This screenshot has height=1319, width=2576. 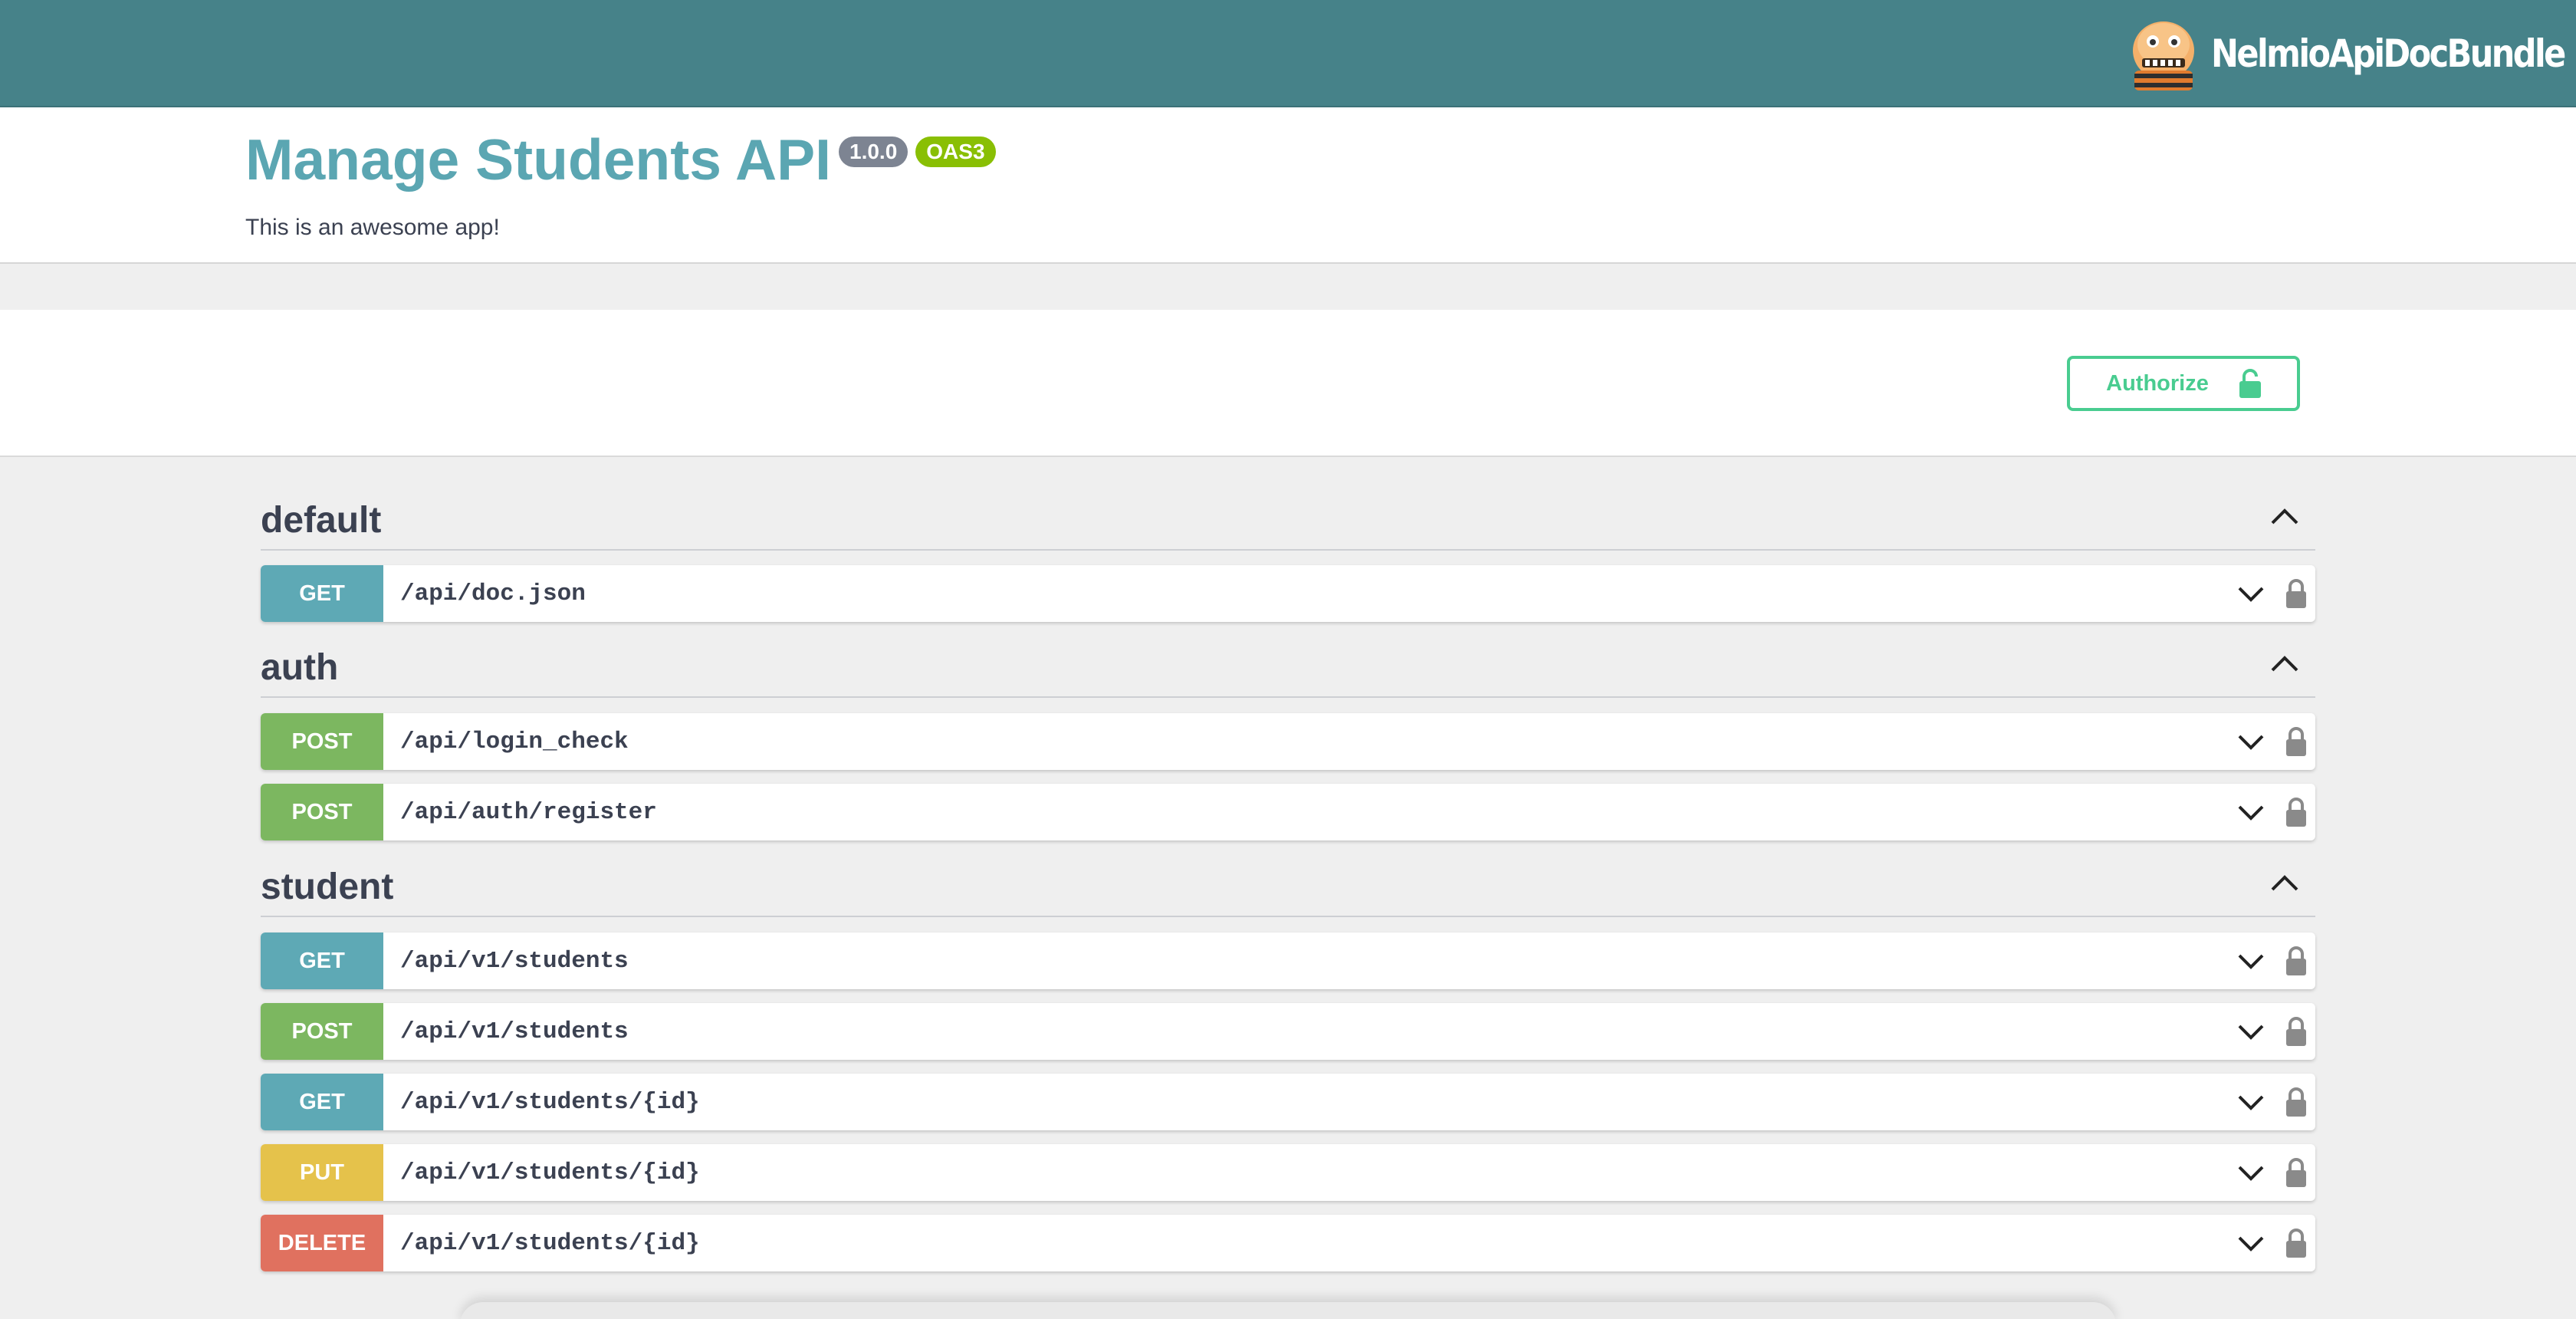 I want to click on operation-path: /api/auth/register, so click(x=528, y=812).